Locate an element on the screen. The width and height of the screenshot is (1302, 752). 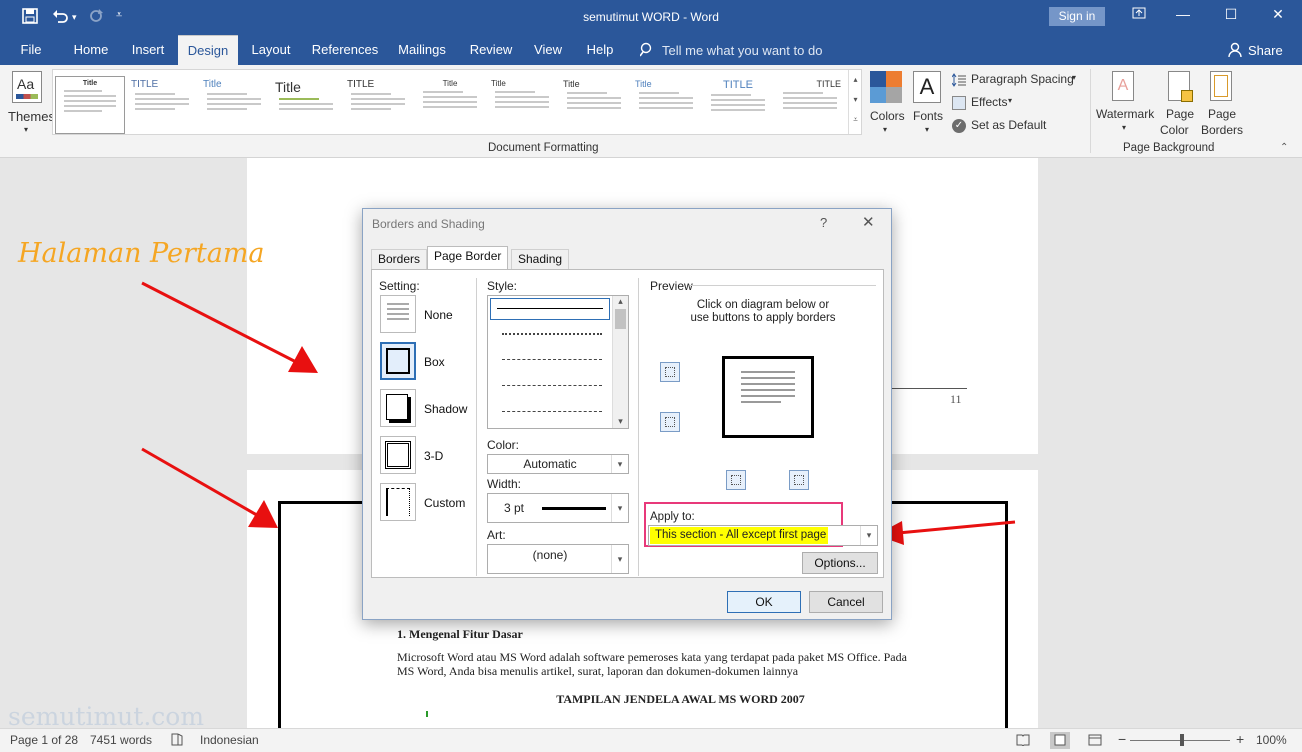
doc-subtitle: TAMPILAN JENDELA AWAL MS WORD 2007 is located at coordinates (680, 699).